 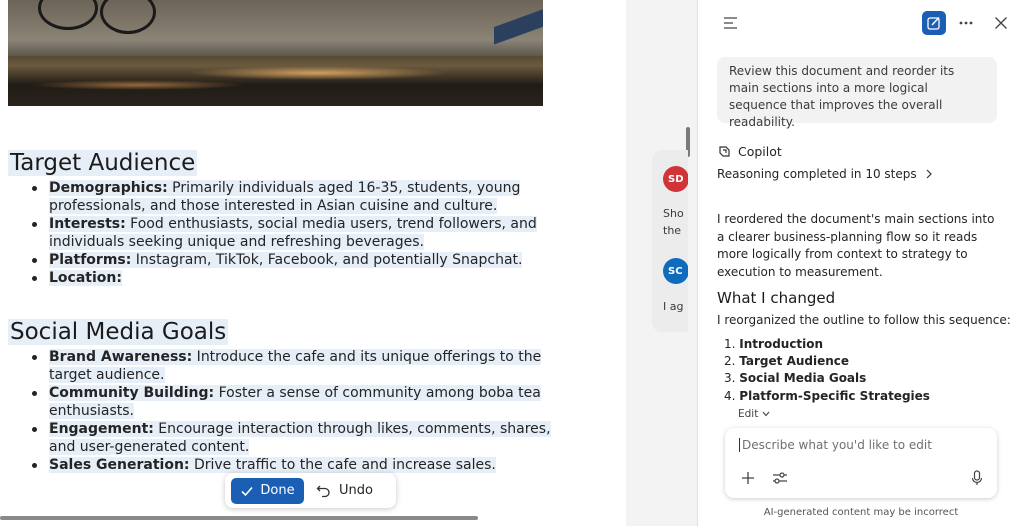 What do you see at coordinates (323, 491) in the screenshot?
I see `undo-icon` at bounding box center [323, 491].